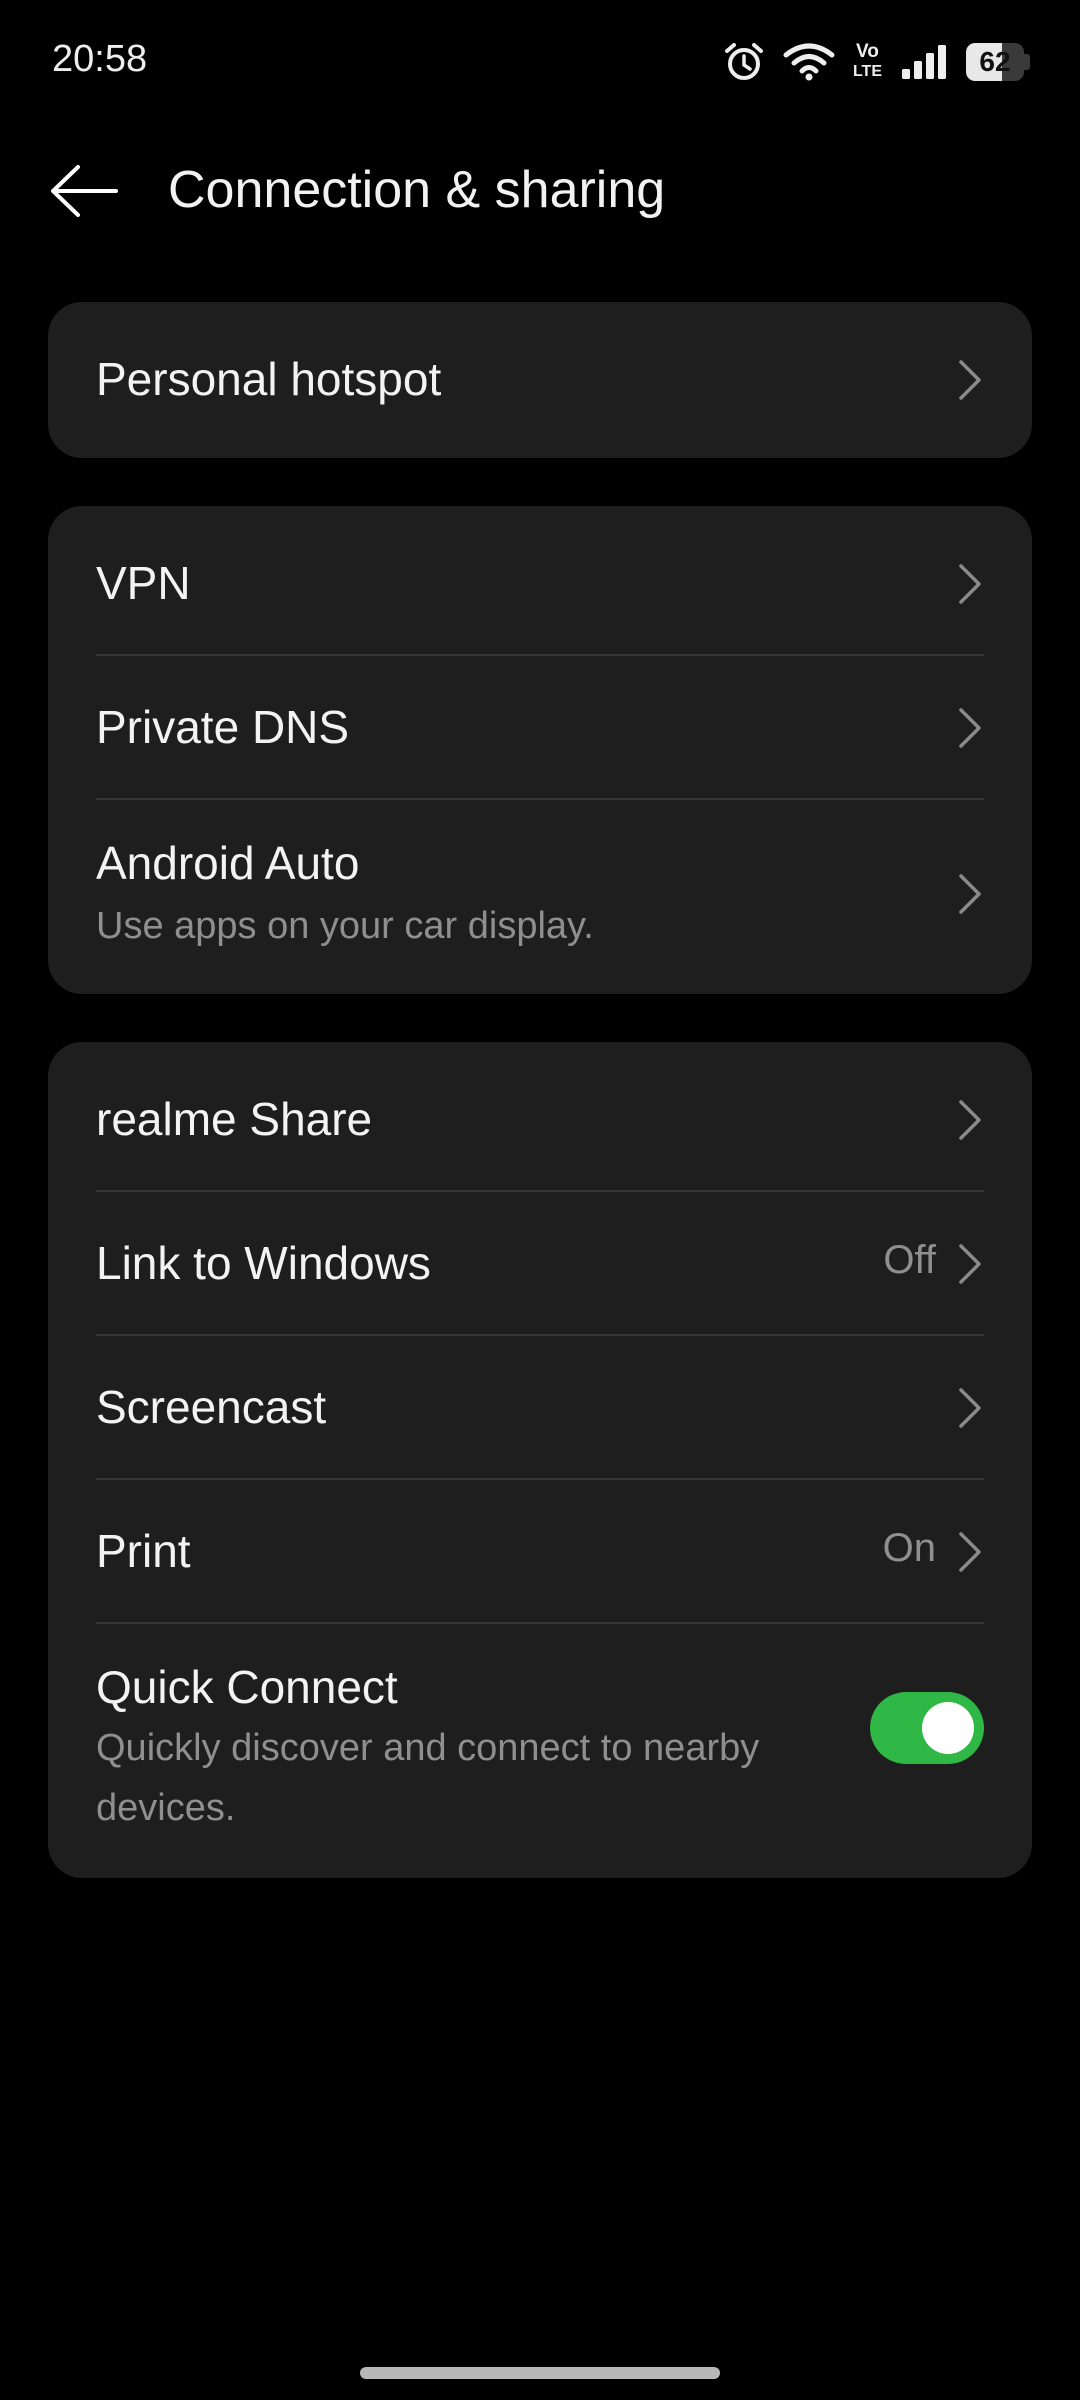  What do you see at coordinates (228, 863) in the screenshot?
I see `android-auto-label: Android Auto` at bounding box center [228, 863].